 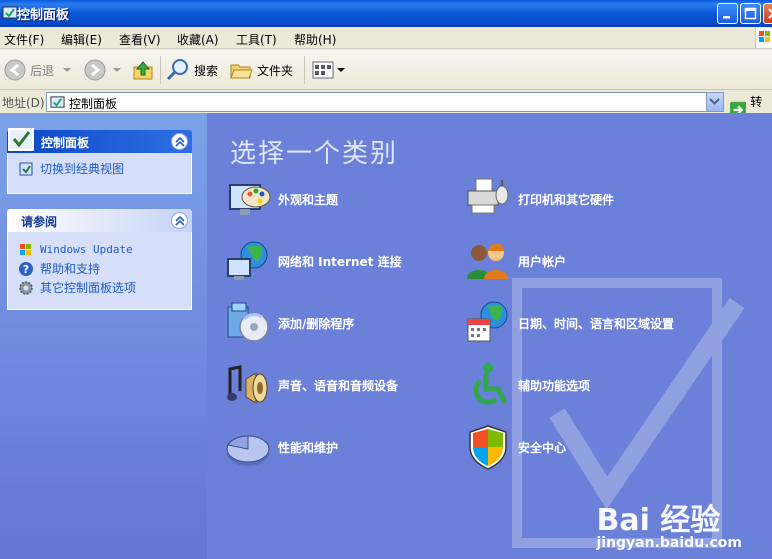 What do you see at coordinates (26, 169) in the screenshot?
I see `classic-view-icon` at bounding box center [26, 169].